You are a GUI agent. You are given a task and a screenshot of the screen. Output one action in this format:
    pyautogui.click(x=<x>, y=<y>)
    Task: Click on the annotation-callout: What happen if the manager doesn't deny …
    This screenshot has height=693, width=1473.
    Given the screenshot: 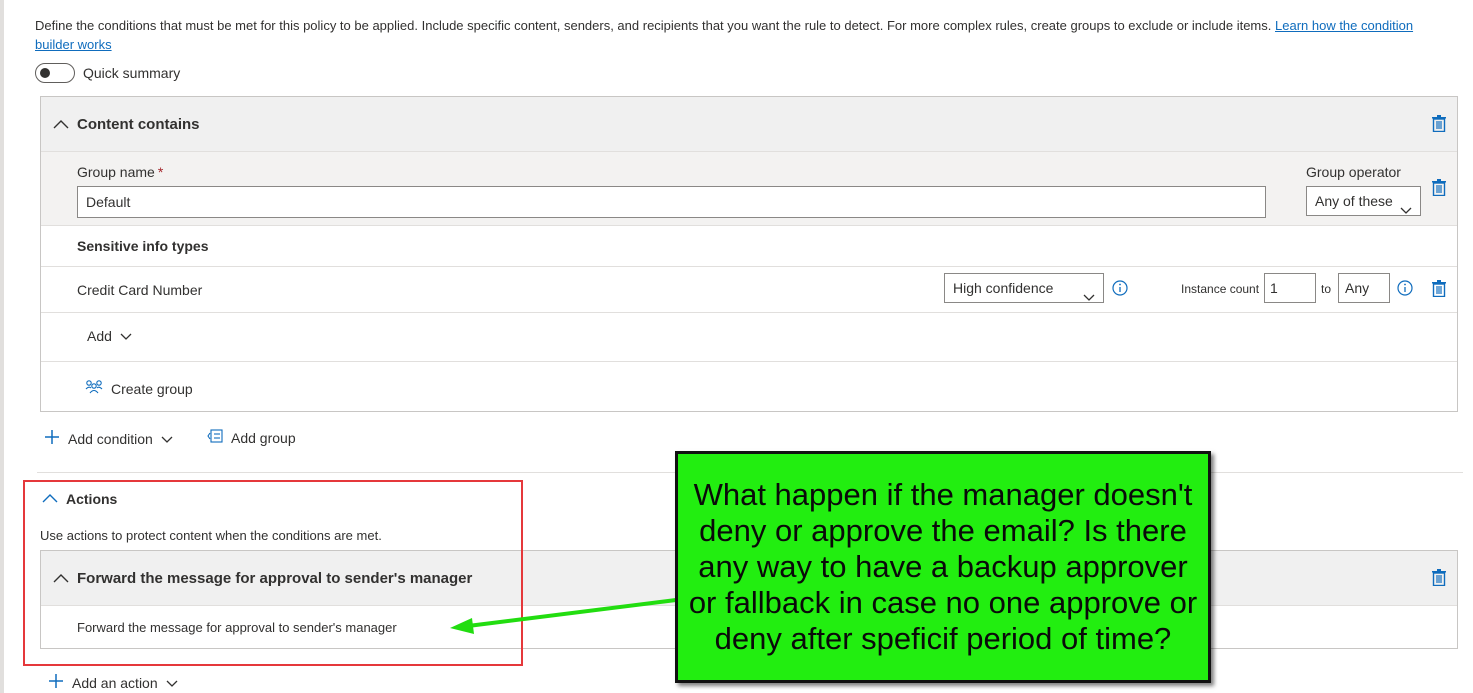 What is the action you would take?
    pyautogui.click(x=943, y=567)
    